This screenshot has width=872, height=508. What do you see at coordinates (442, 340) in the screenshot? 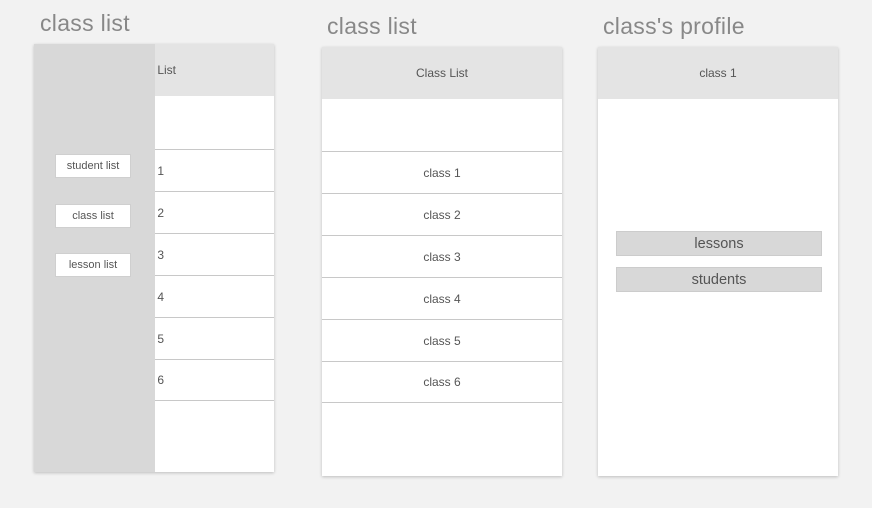
I see `class-list-row: class 5` at bounding box center [442, 340].